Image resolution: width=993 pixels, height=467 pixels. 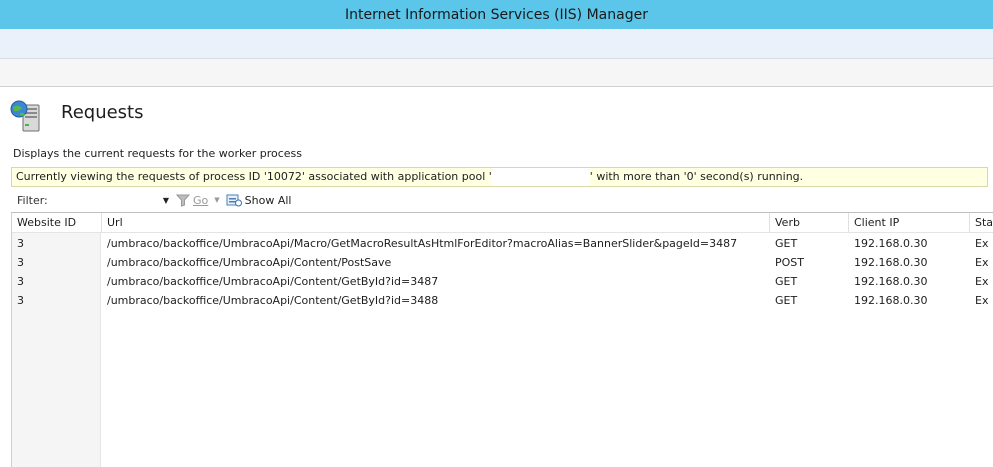 I want to click on column-header-verb: Verb, so click(x=809, y=223).